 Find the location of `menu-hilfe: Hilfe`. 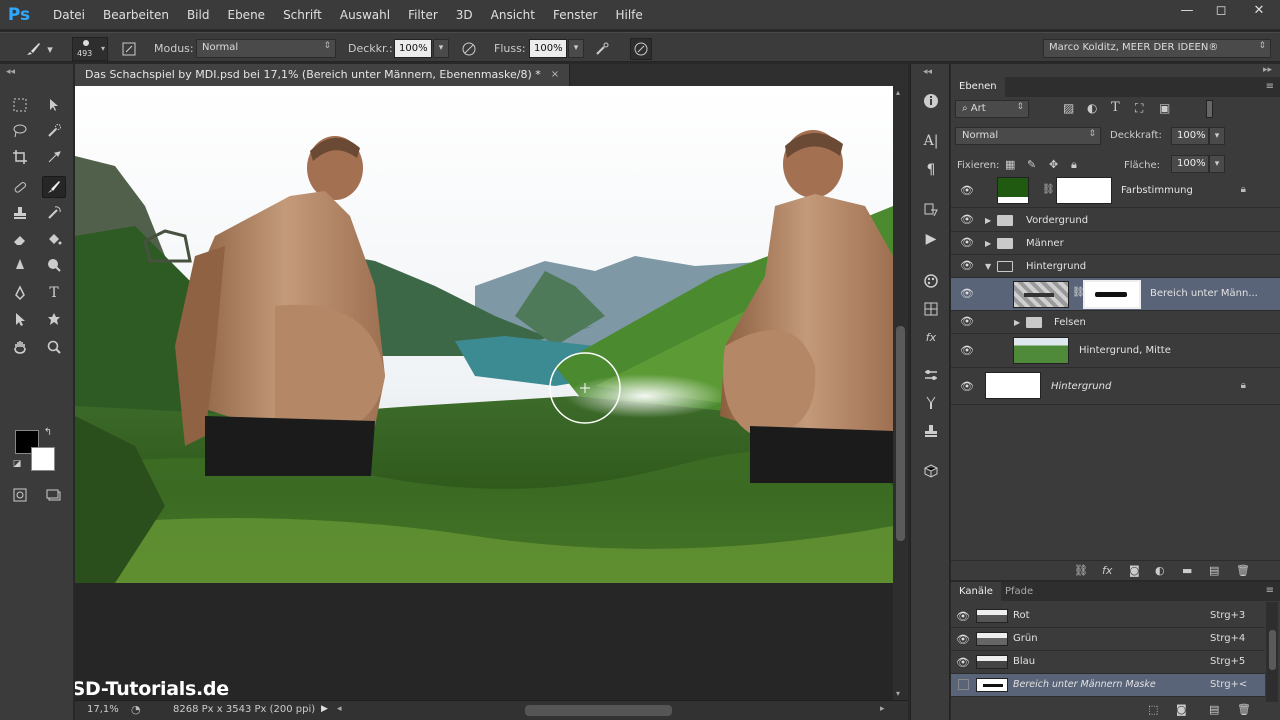

menu-hilfe: Hilfe is located at coordinates (628, 15).